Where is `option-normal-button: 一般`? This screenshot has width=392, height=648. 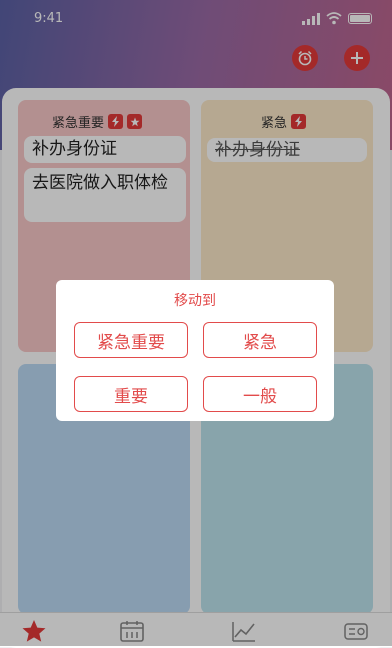 option-normal-button: 一般 is located at coordinates (260, 394).